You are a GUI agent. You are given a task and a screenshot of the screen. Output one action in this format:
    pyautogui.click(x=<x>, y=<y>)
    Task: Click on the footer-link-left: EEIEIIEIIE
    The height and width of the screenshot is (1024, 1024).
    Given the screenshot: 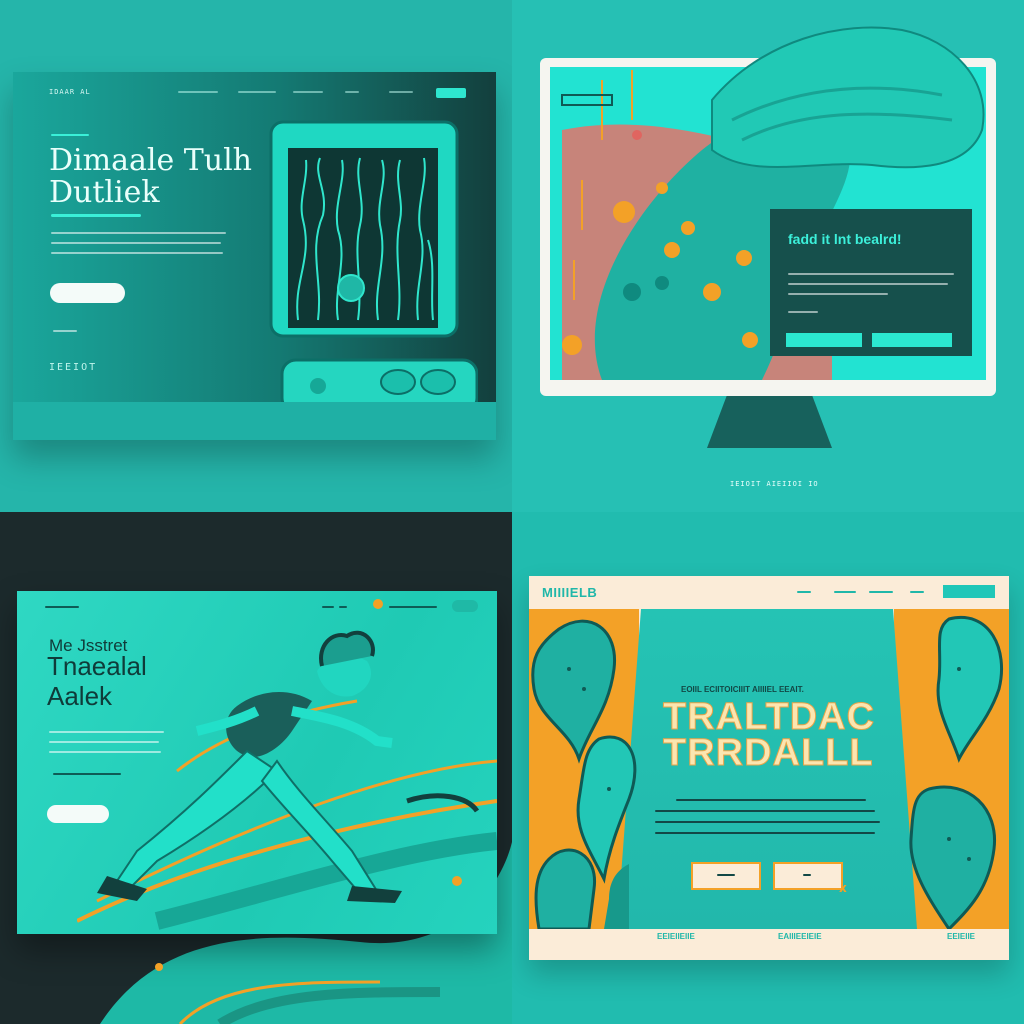 What is the action you would take?
    pyautogui.click(x=676, y=936)
    